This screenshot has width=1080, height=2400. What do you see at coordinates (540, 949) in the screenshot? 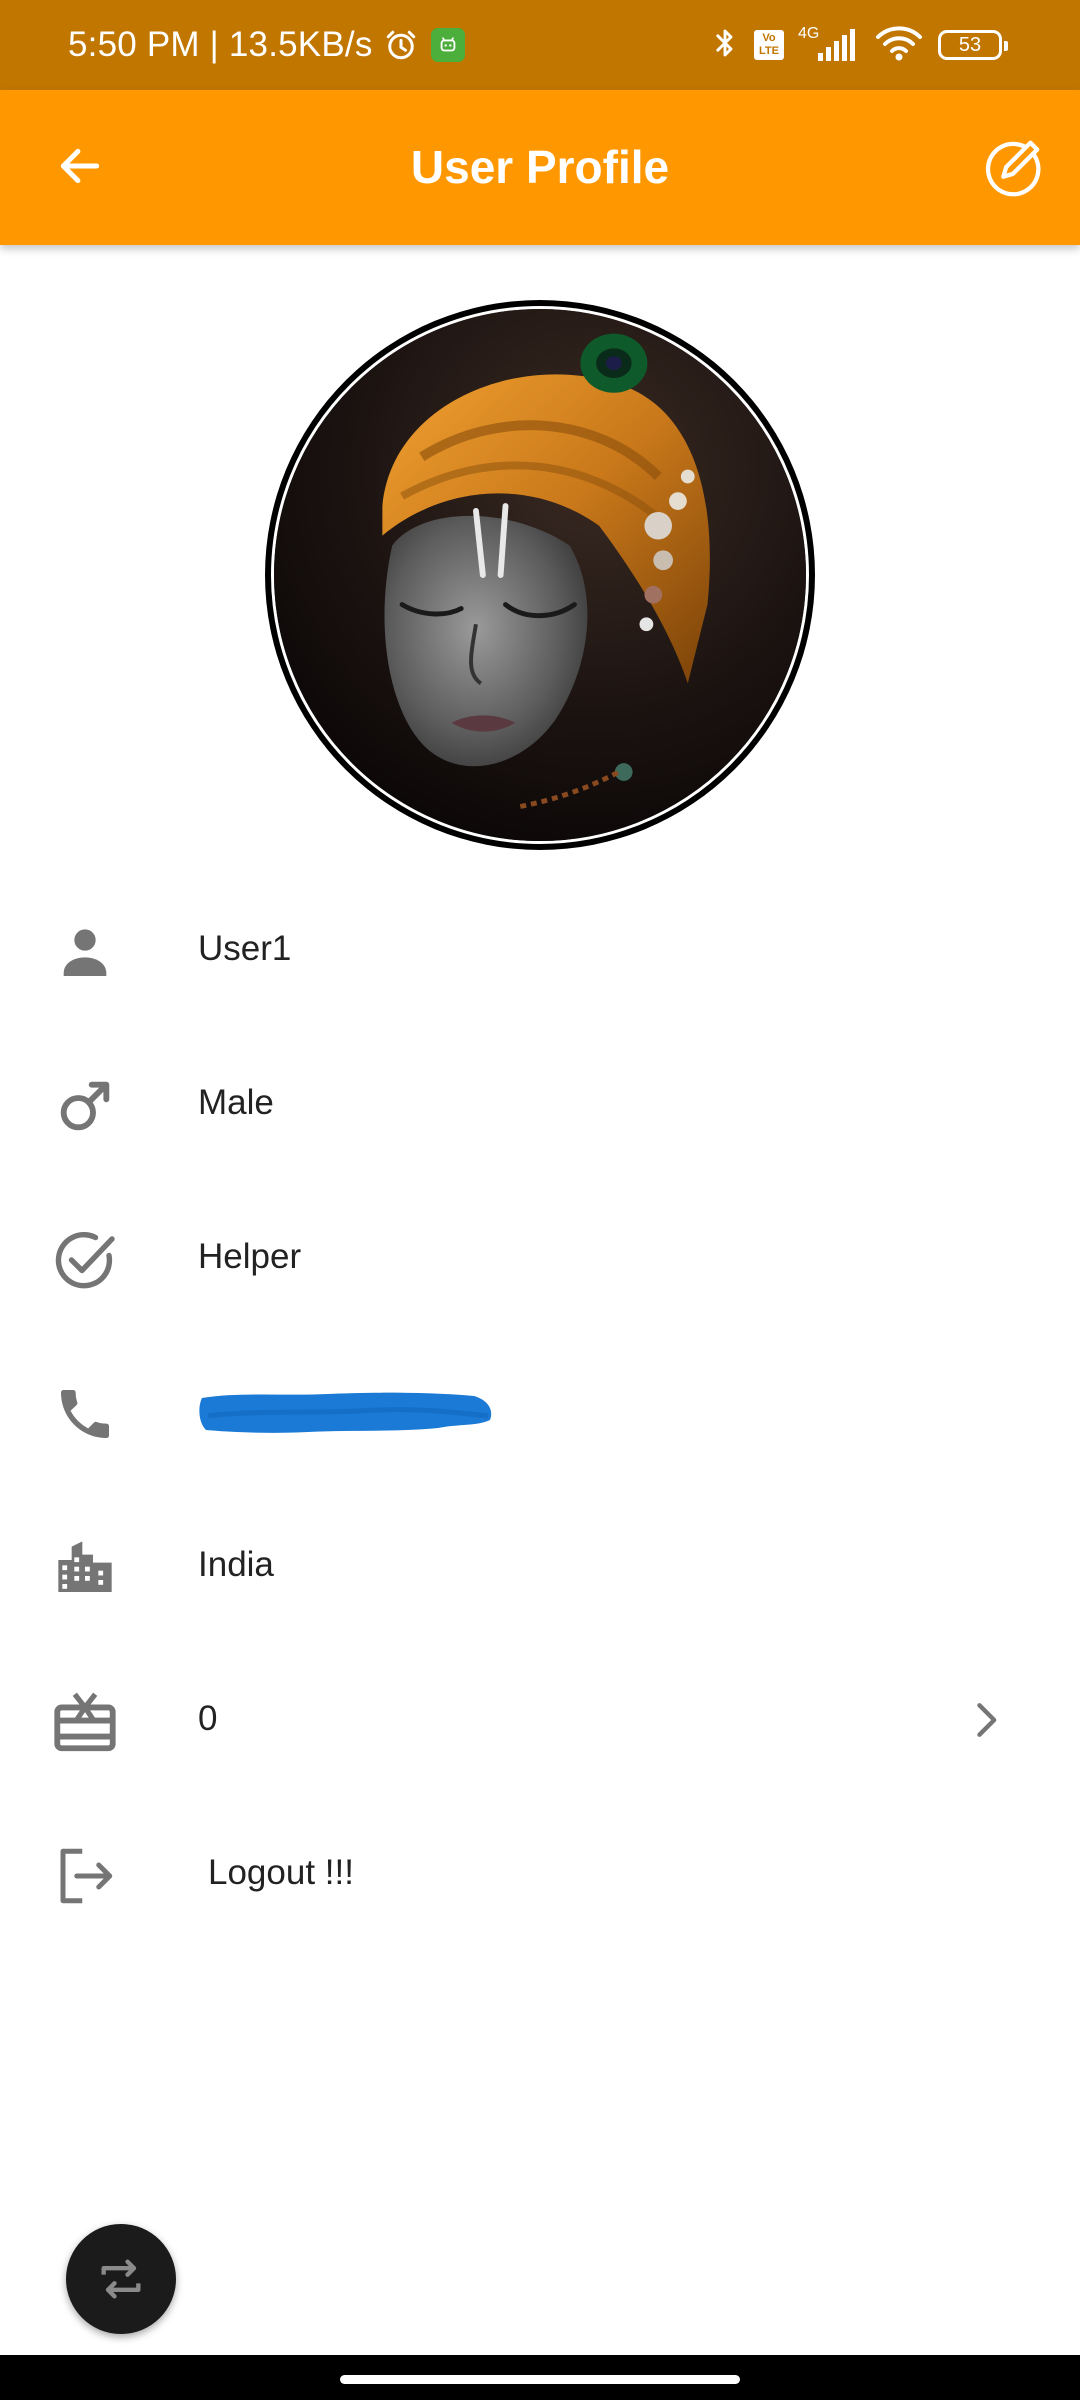
I see `profile-row-name: User1` at bounding box center [540, 949].